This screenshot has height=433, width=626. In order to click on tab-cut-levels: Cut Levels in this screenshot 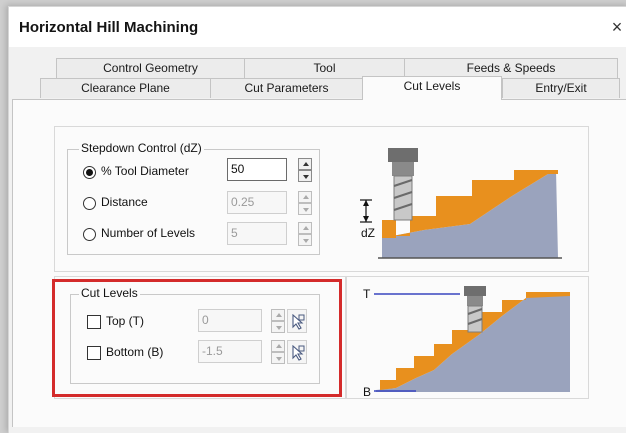, I will do `click(432, 88)`.